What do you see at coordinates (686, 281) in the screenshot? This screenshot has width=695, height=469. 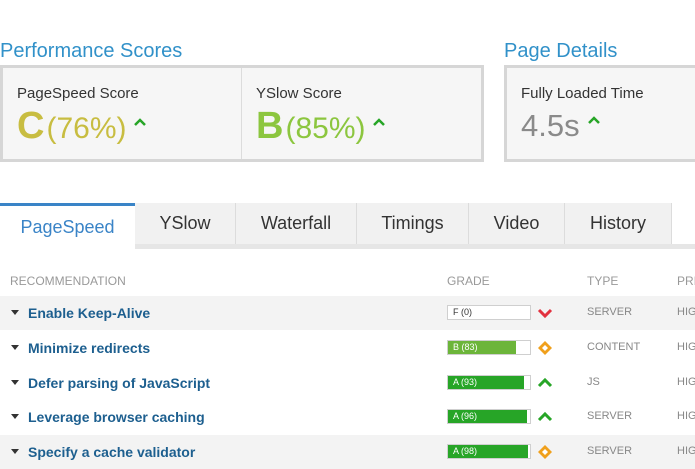 I see `header-priority: PRI` at bounding box center [686, 281].